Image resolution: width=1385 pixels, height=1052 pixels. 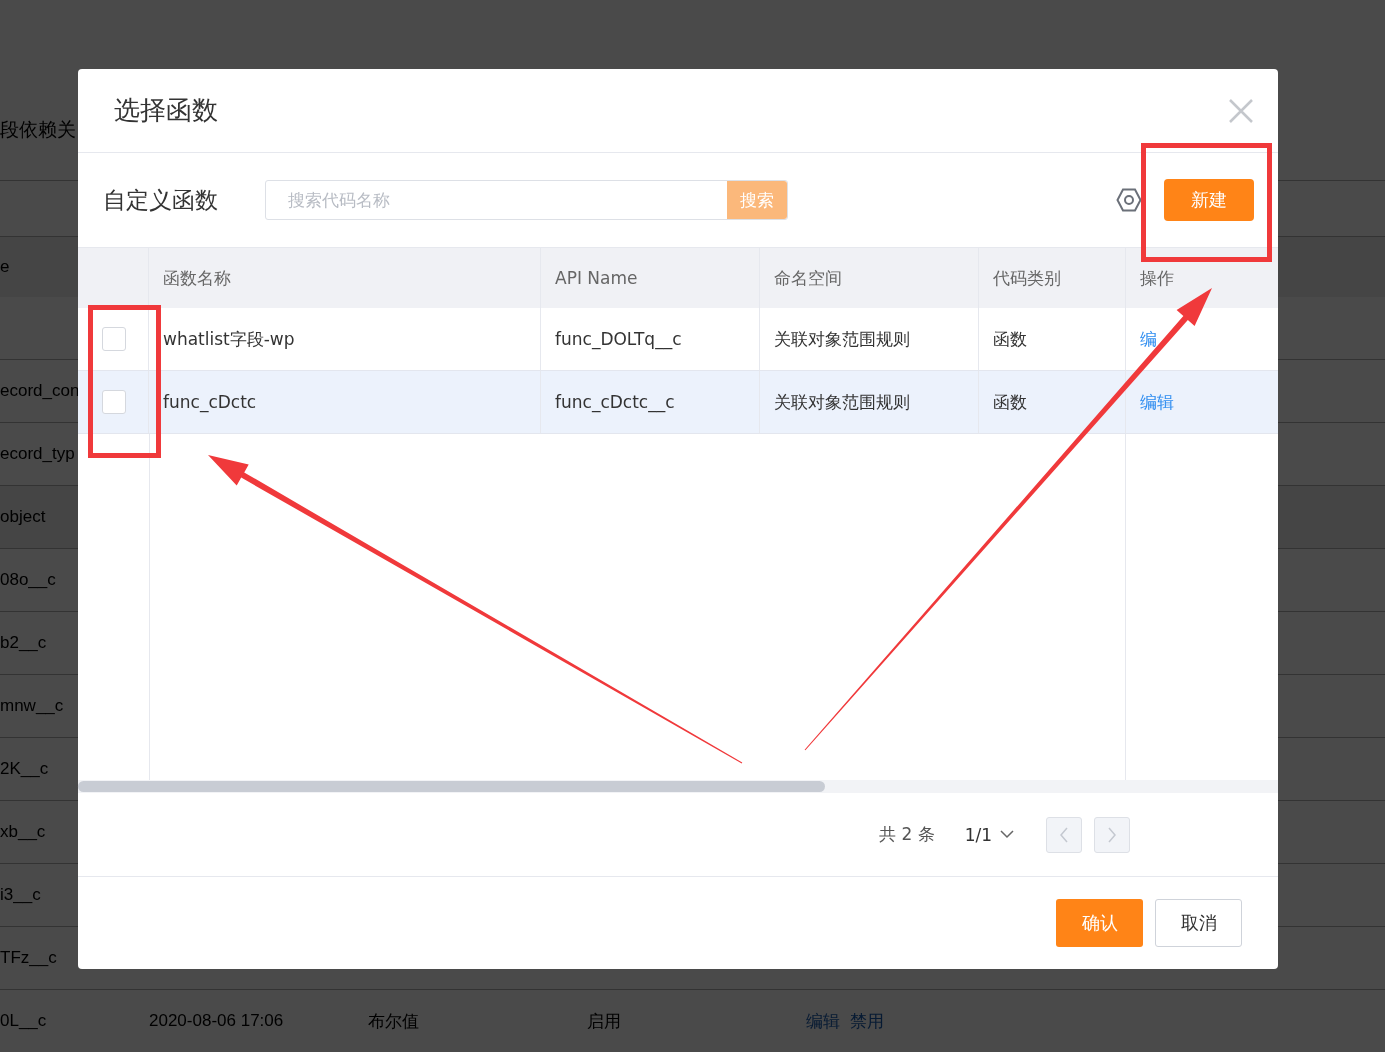 What do you see at coordinates (604, 1021) in the screenshot?
I see `table-cell-text: 启用` at bounding box center [604, 1021].